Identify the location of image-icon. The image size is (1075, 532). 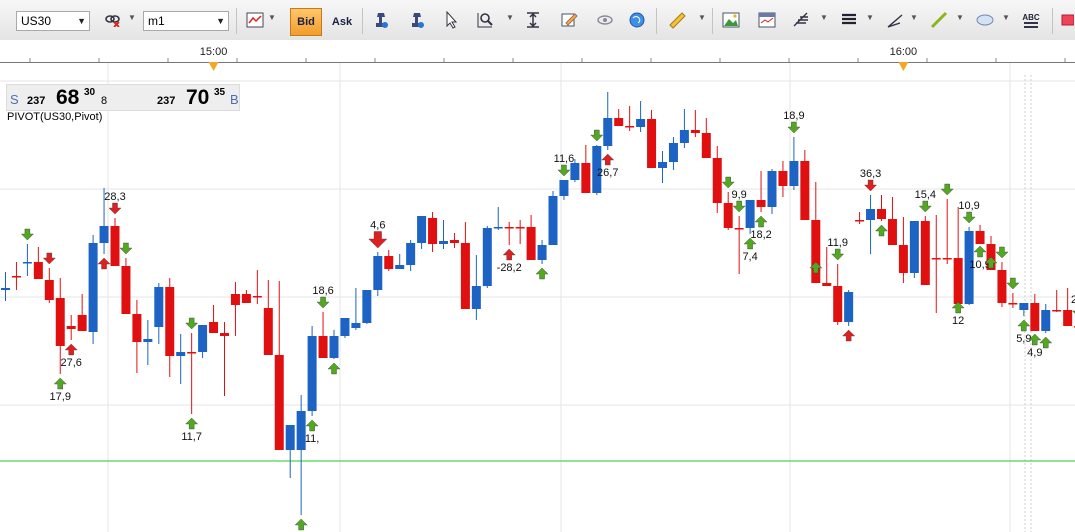
(731, 20).